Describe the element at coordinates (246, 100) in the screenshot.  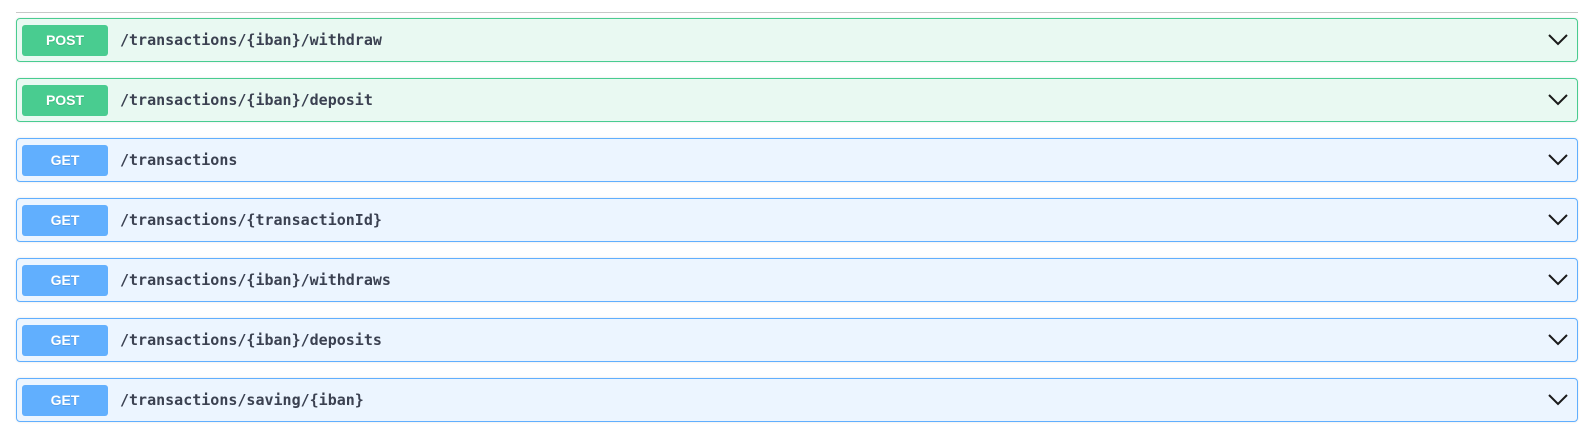
I see `operation-path: /transactions/{iban}/deposit` at that location.